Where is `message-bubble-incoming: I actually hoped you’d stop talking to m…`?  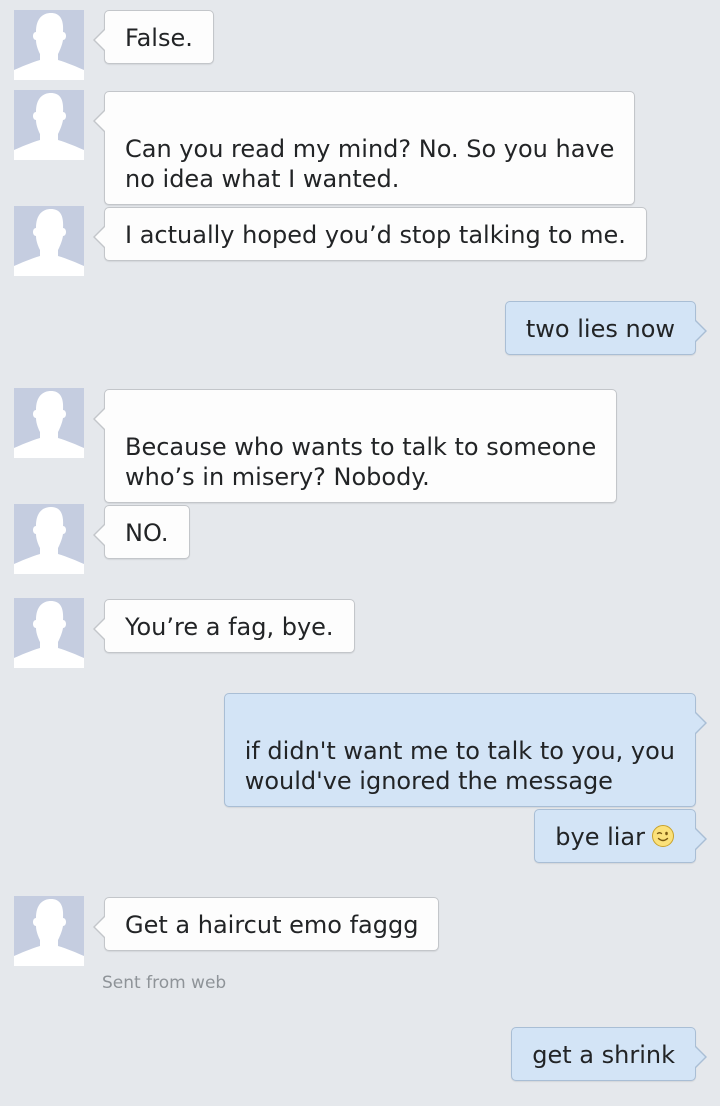
message-bubble-incoming: I actually hoped you’d stop talking to m… is located at coordinates (370, 234).